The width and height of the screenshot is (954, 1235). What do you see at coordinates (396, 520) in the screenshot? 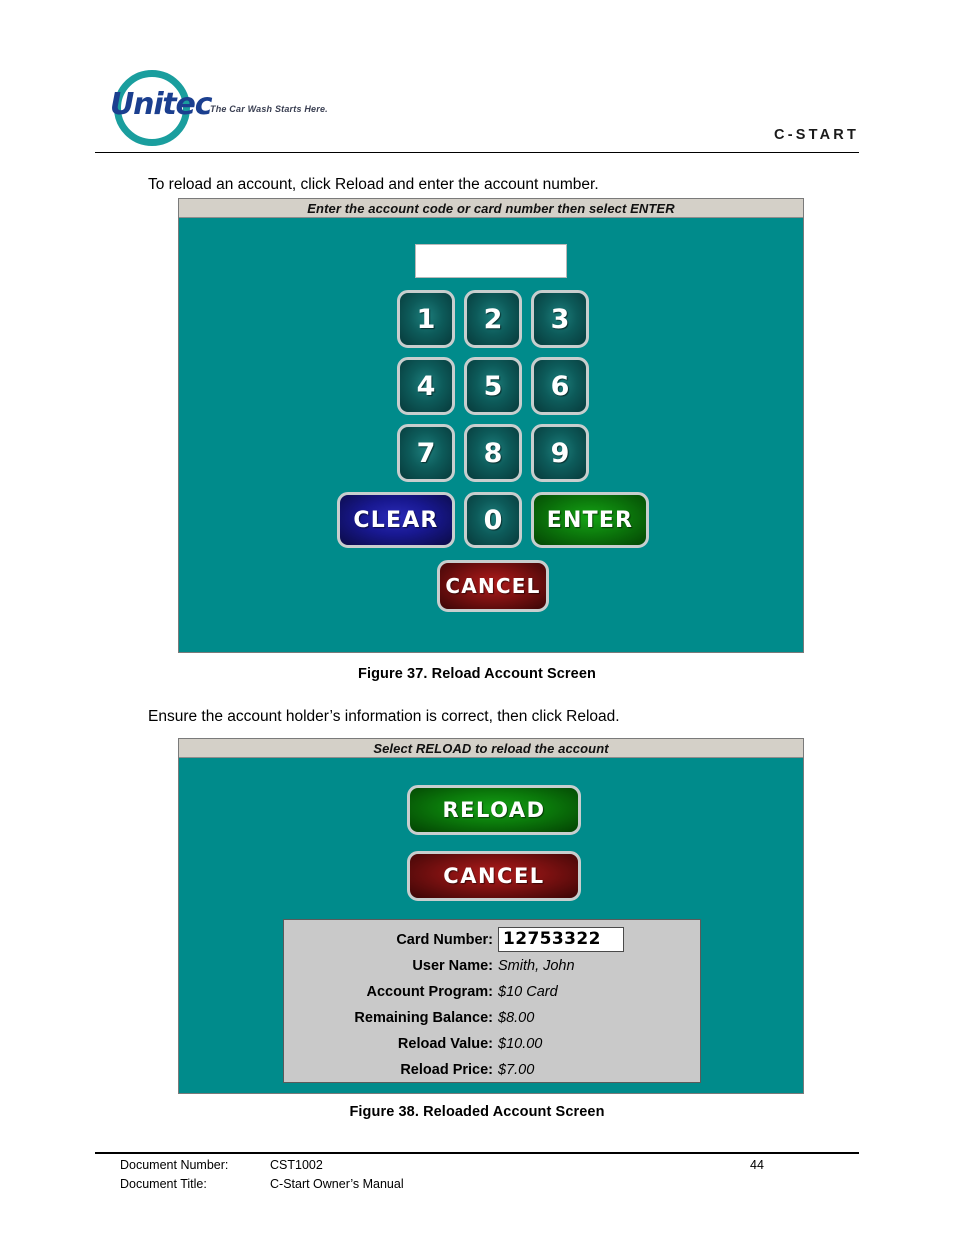
I see `keypad-clear-button: CLEAR` at bounding box center [396, 520].